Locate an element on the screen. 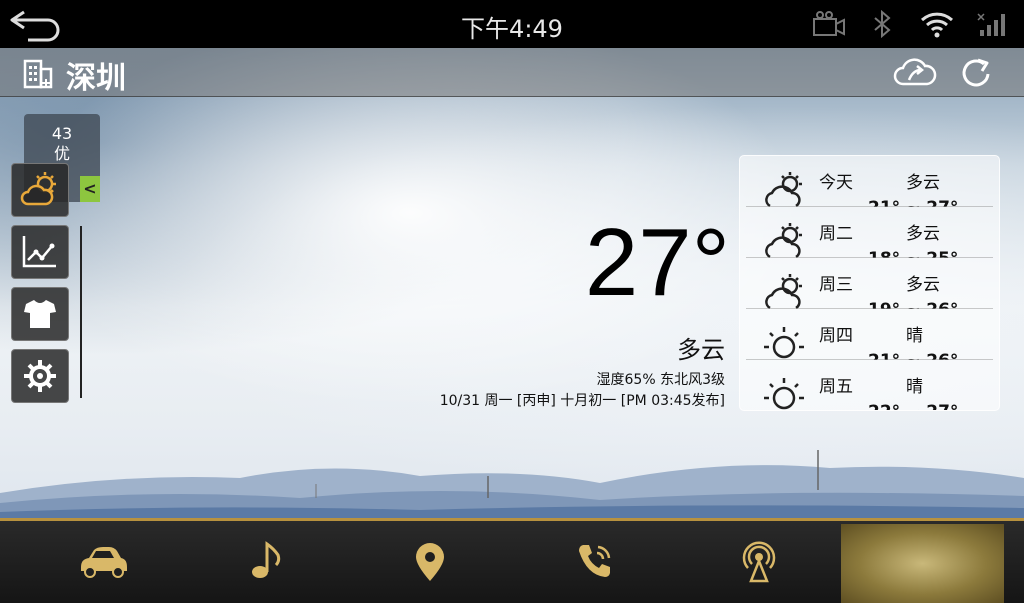 This screenshot has width=1024, height=603. forecast-day: 今天 is located at coordinates (836, 183).